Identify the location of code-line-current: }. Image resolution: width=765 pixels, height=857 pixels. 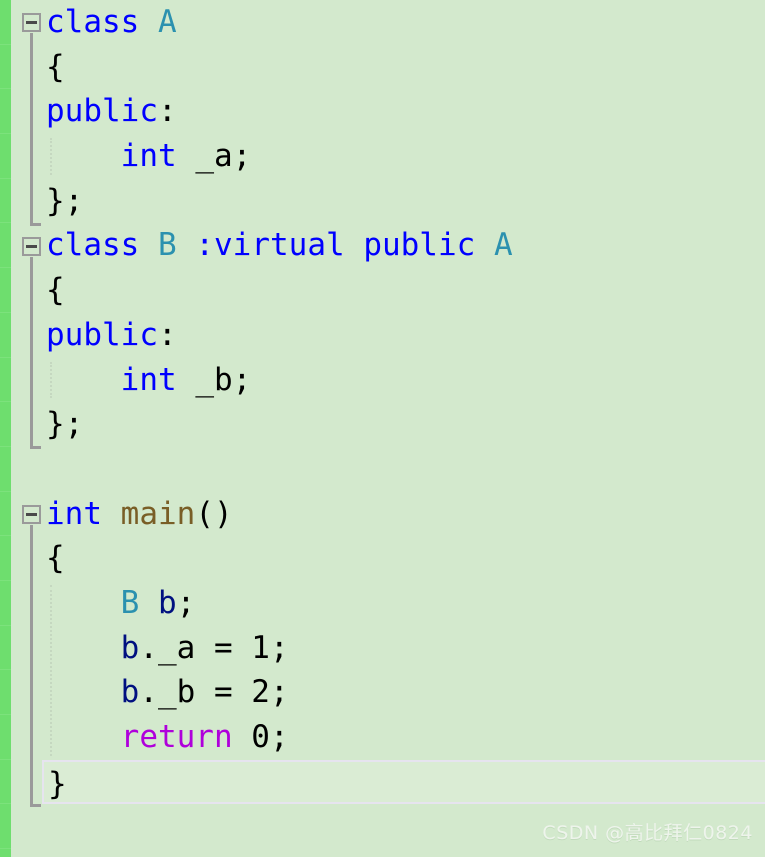
(403, 782).